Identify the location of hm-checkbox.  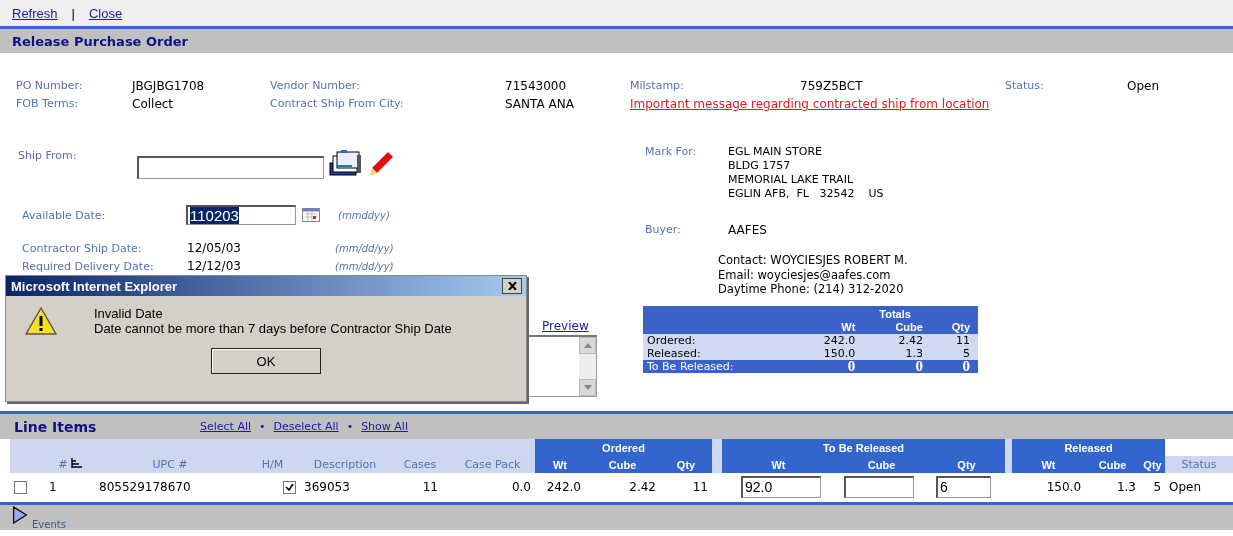
(289, 487).